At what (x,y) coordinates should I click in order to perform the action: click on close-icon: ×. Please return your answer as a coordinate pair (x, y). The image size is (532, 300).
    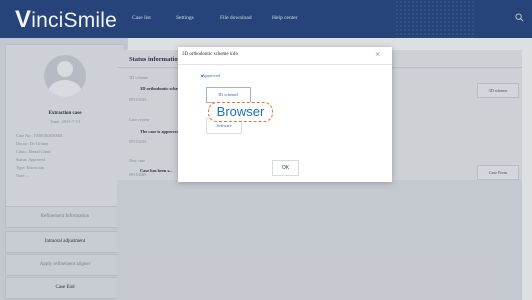
    Looking at the image, I should click on (377, 54).